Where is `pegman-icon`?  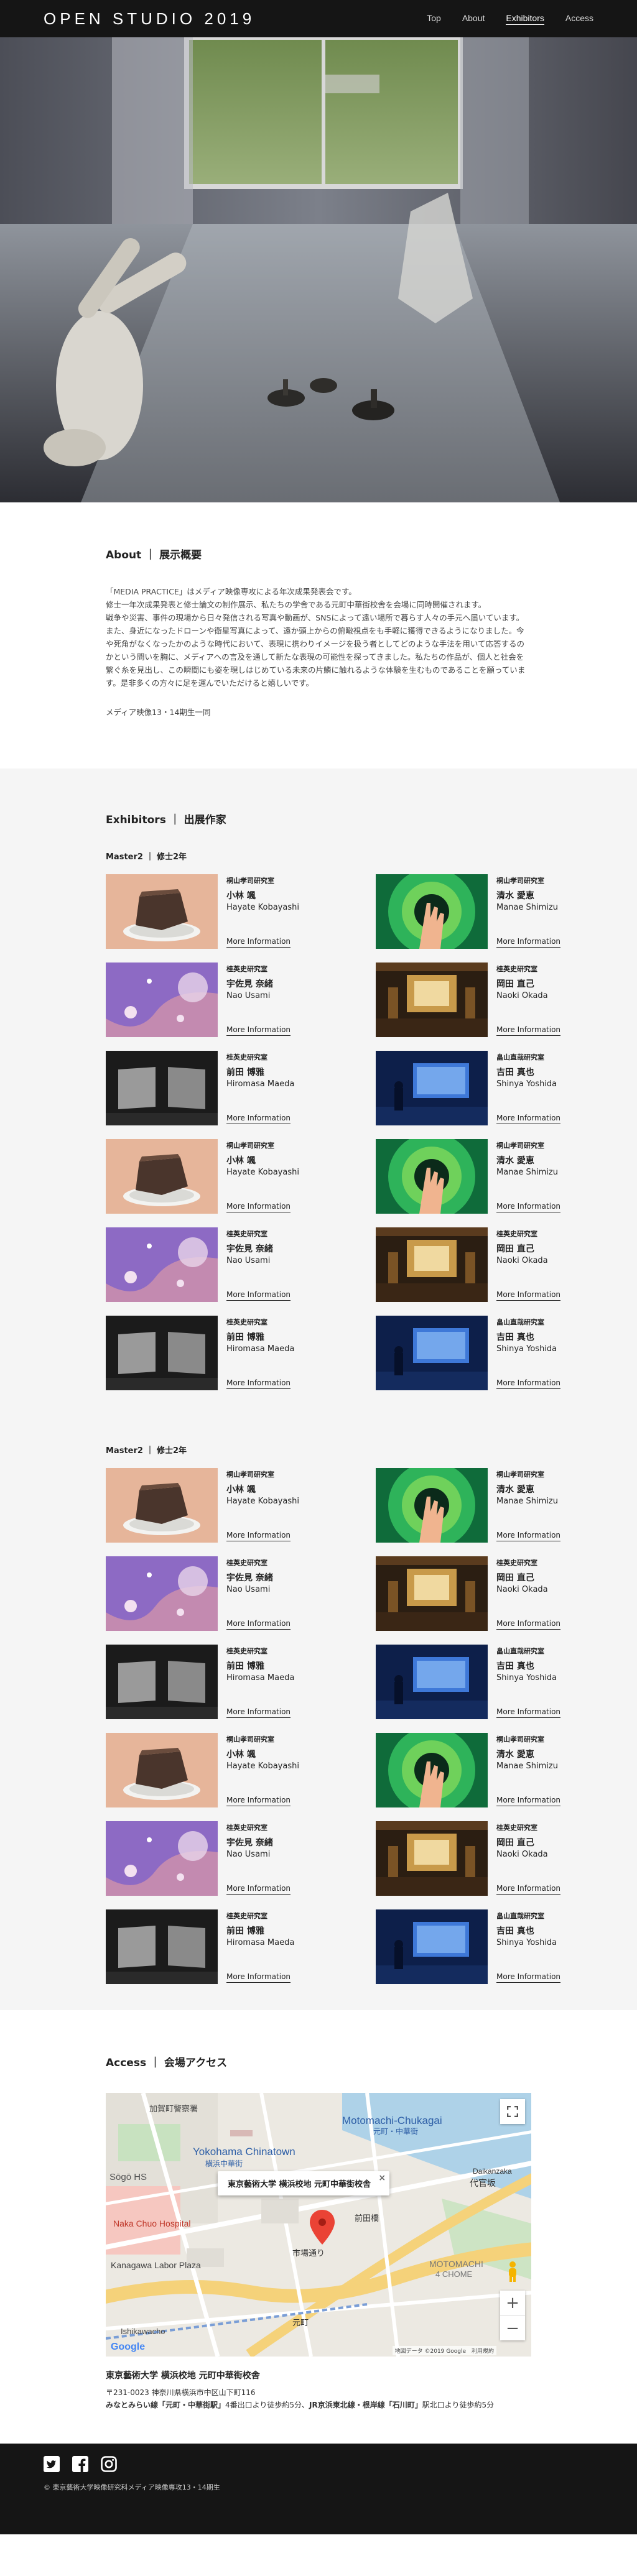
pegman-icon is located at coordinates (512, 2271).